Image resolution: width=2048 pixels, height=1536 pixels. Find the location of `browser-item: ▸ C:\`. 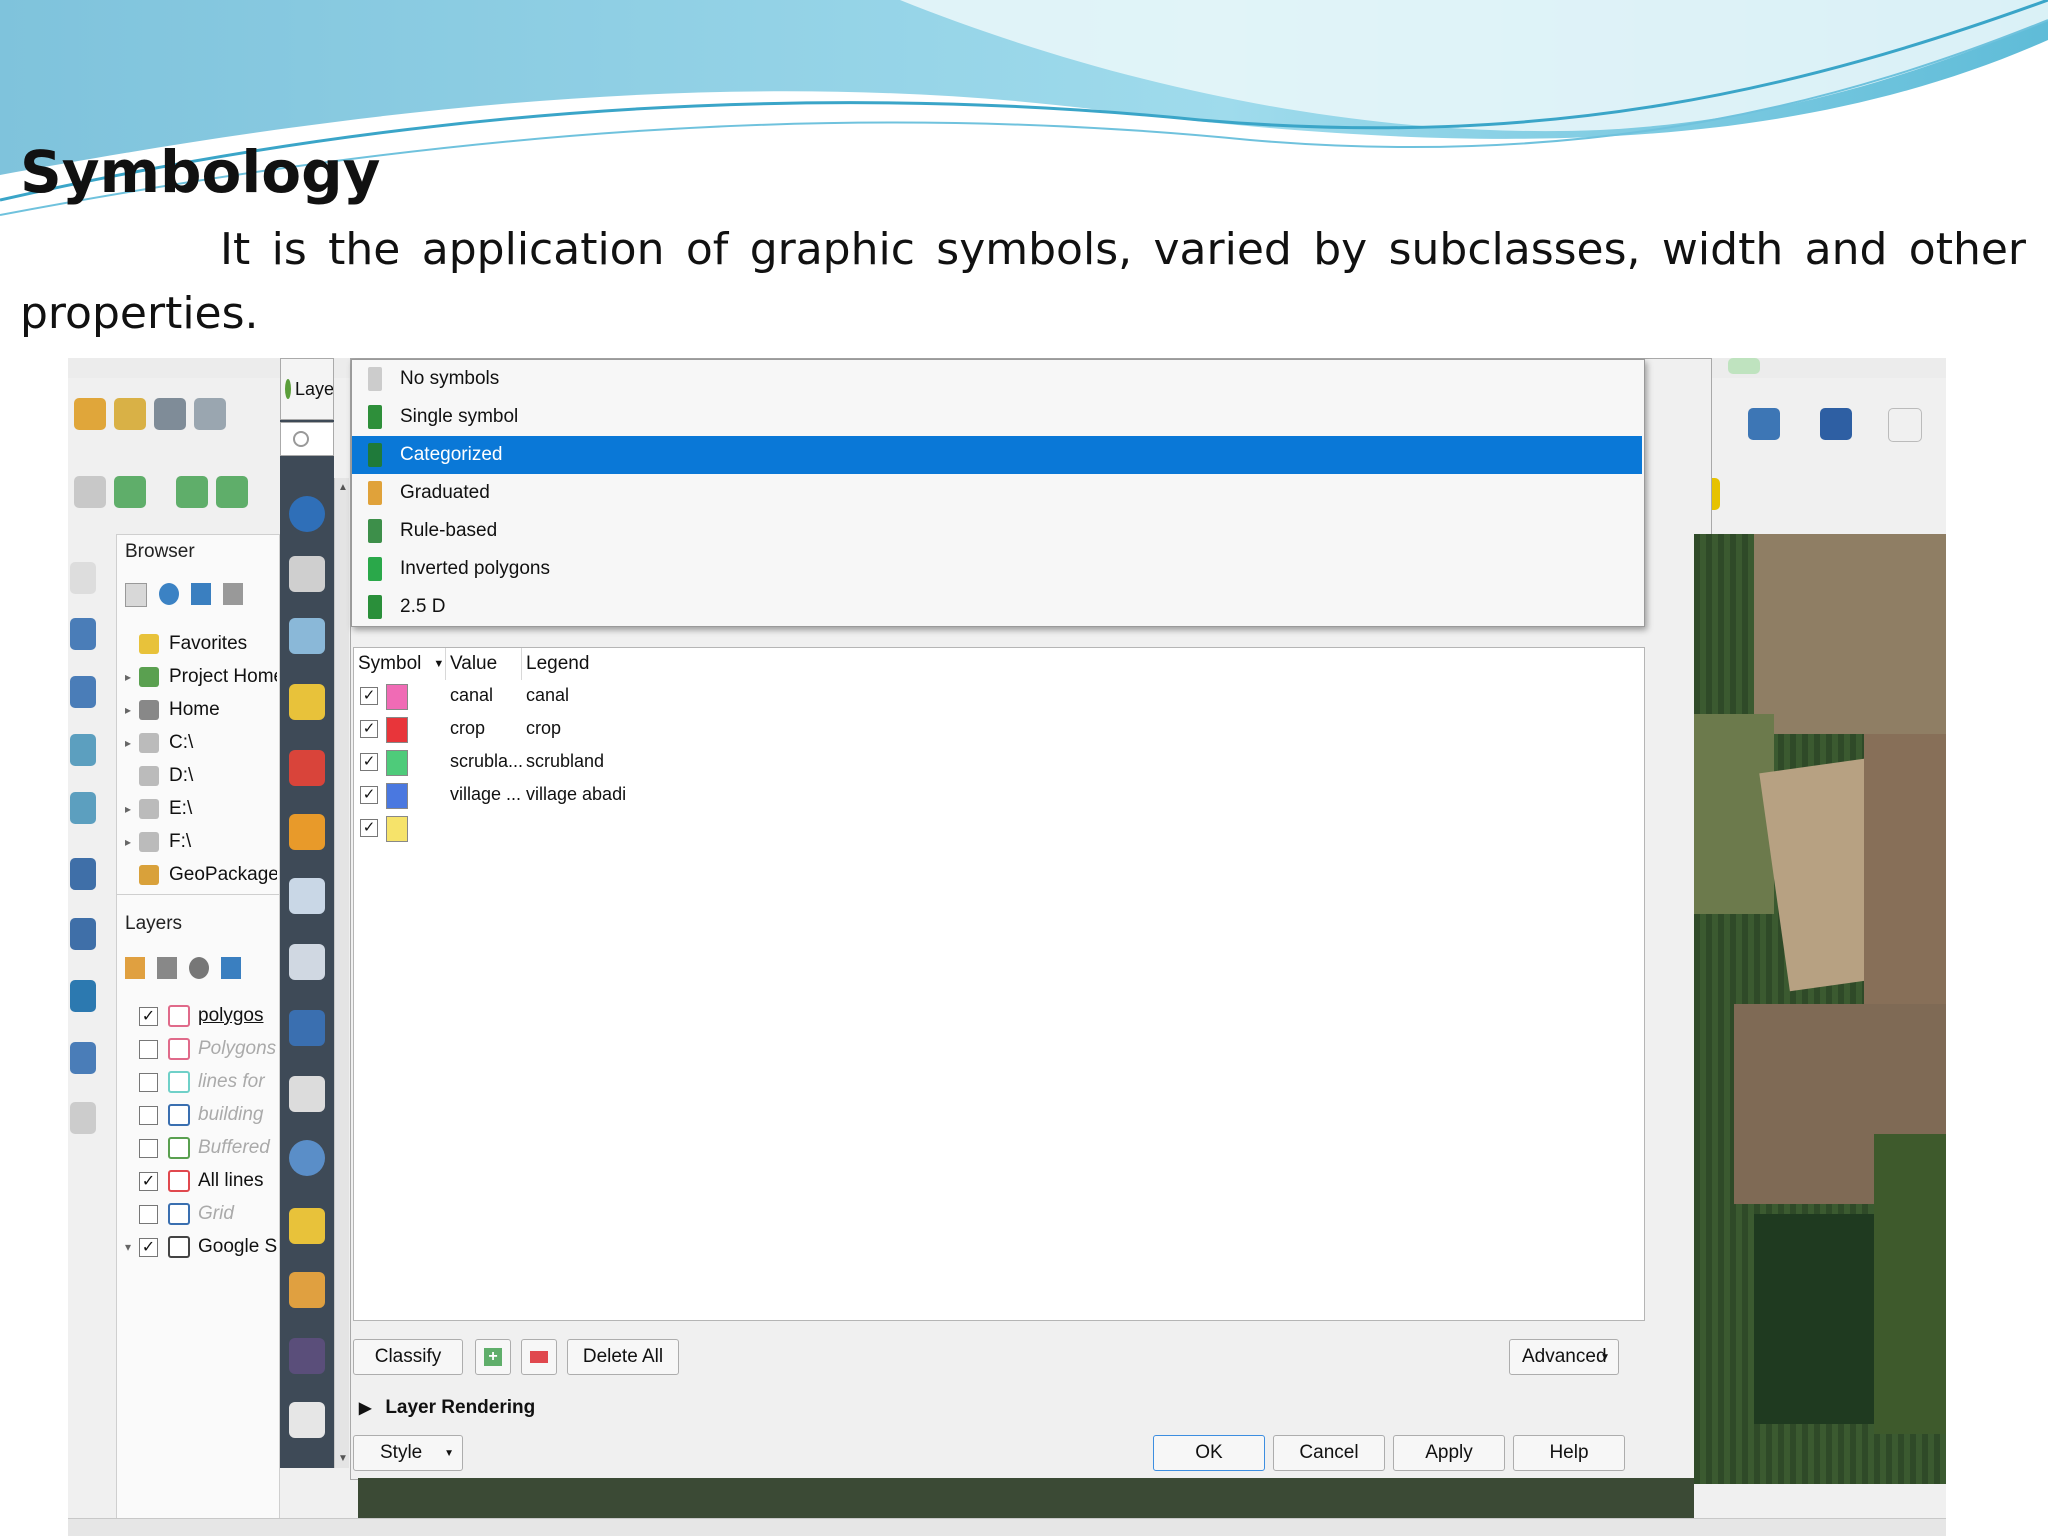

browser-item: ▸ C:\ is located at coordinates (155, 743).